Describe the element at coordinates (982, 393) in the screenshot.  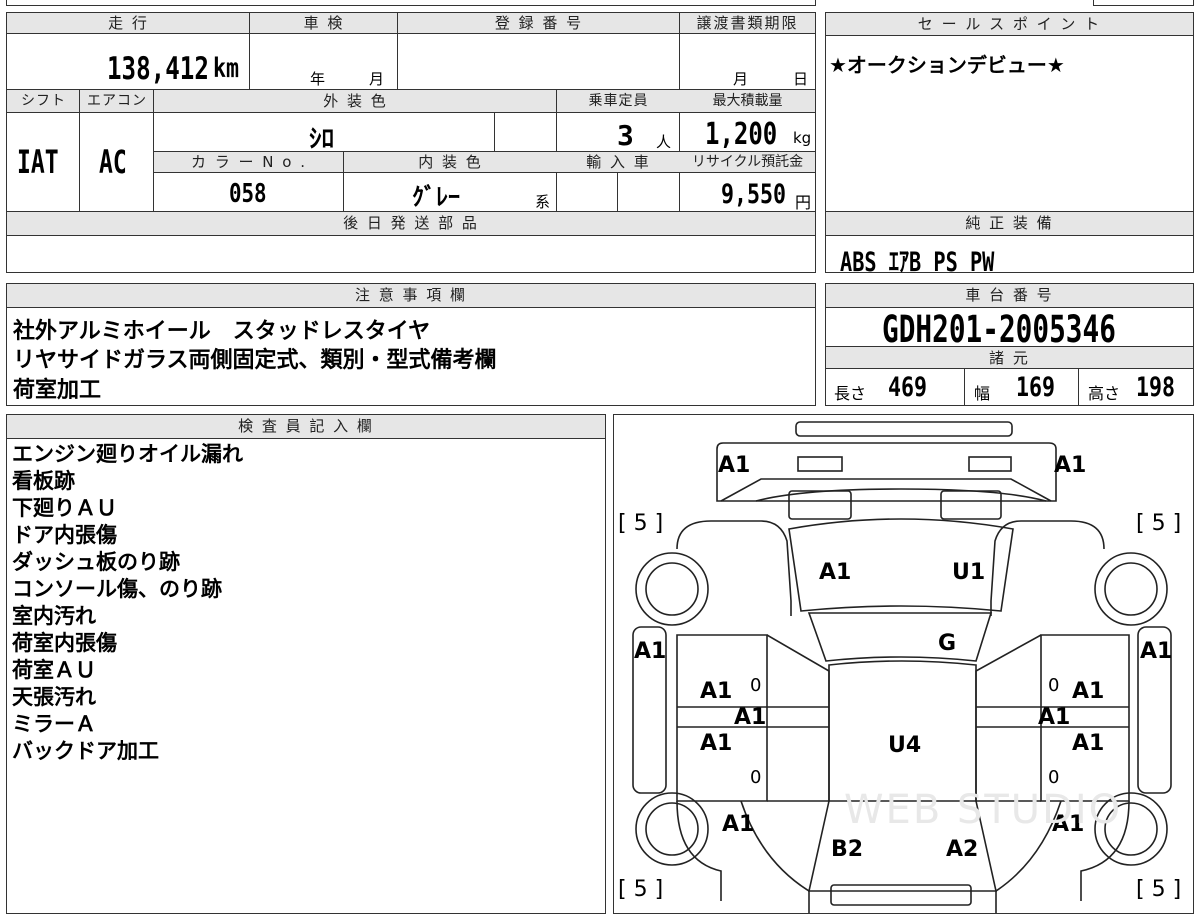
I see `width-label: 幅` at that location.